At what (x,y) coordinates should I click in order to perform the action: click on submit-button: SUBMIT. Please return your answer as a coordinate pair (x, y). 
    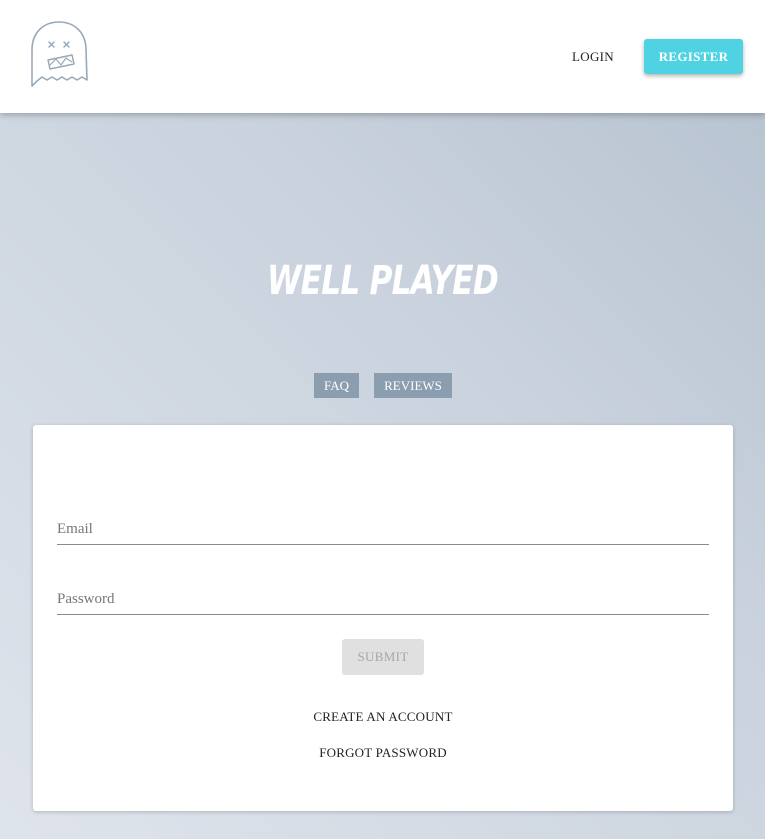
    Looking at the image, I should click on (383, 657).